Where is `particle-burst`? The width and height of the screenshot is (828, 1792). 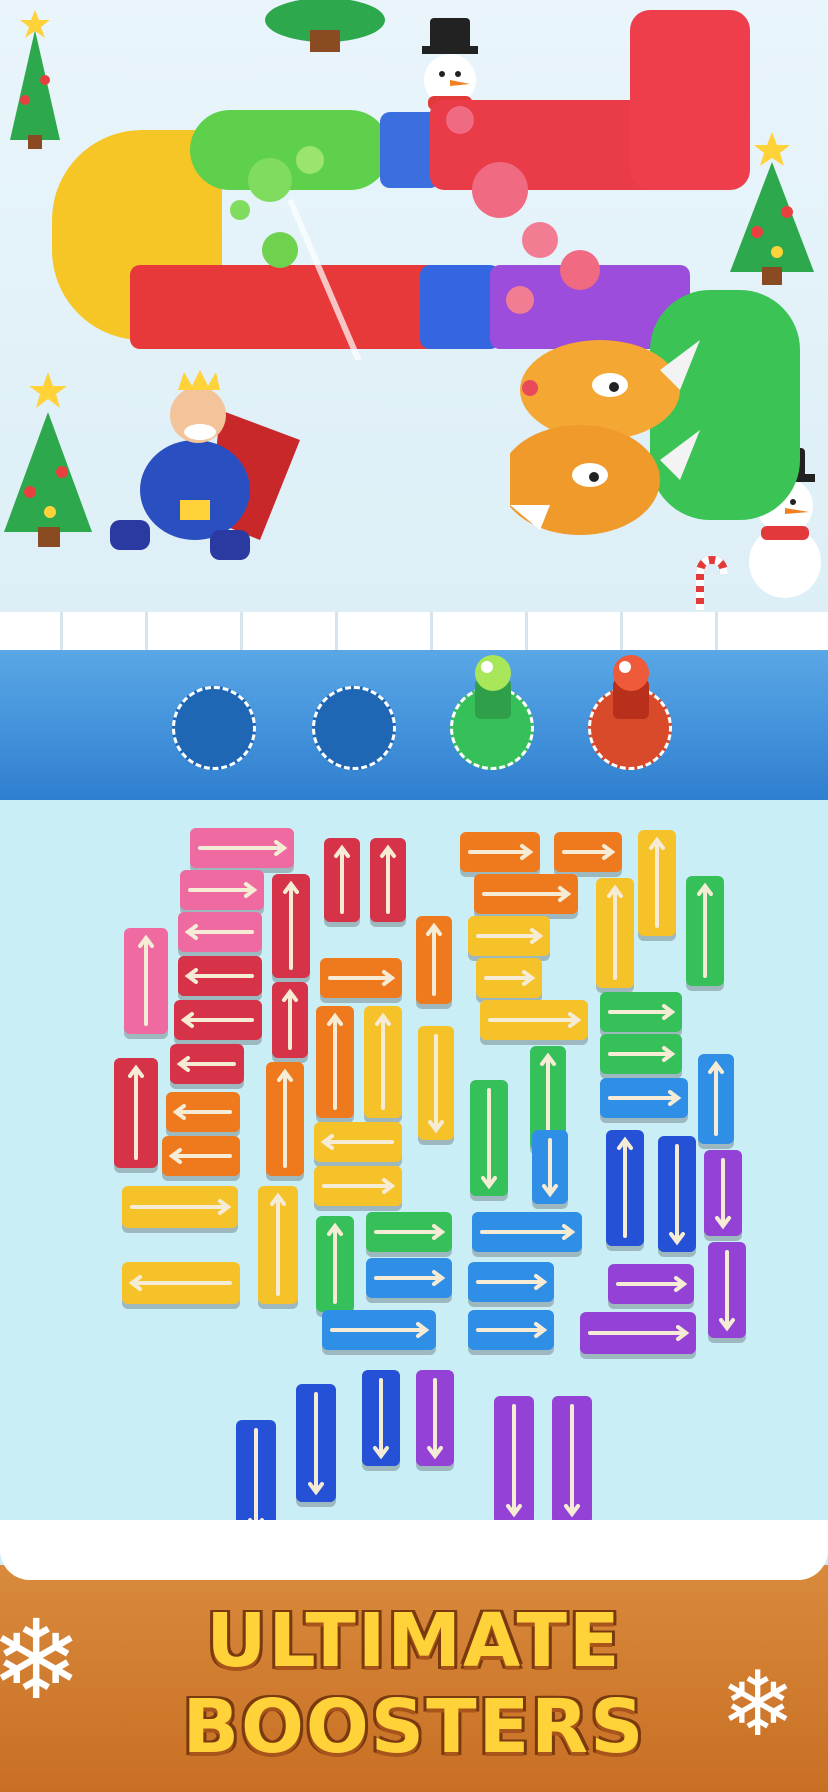
particle-burst is located at coordinates (415, 233).